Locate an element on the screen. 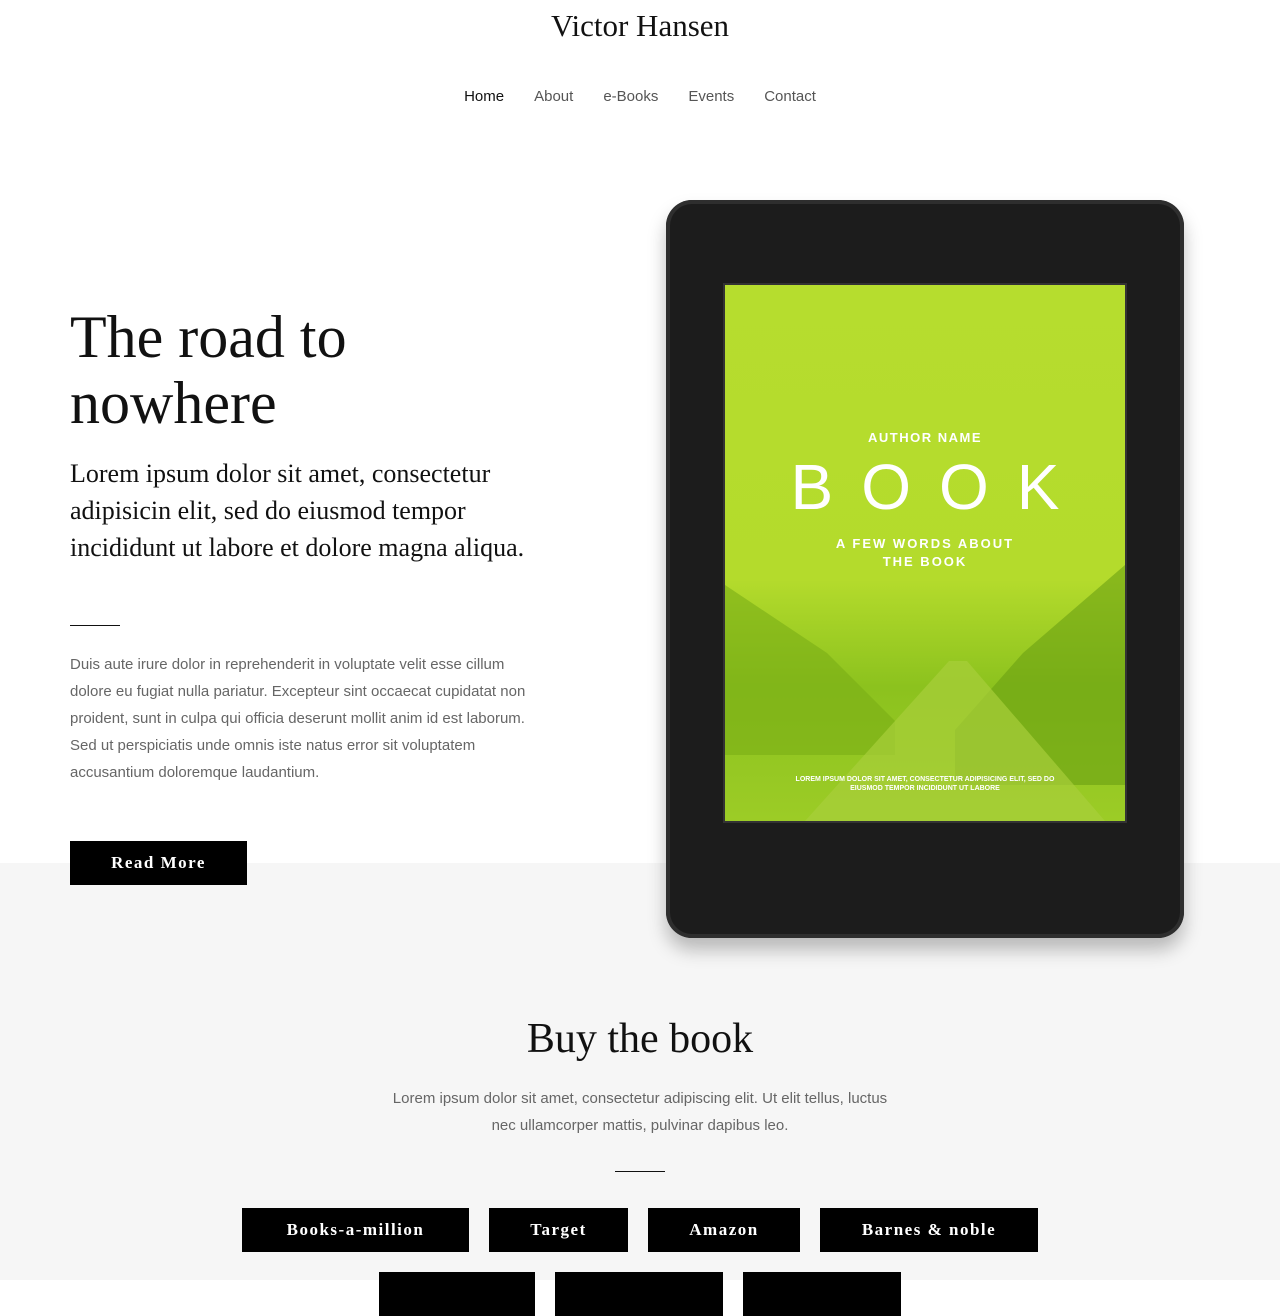 The image size is (1280, 1316). nav-ebooks: e-Books is located at coordinates (630, 96).